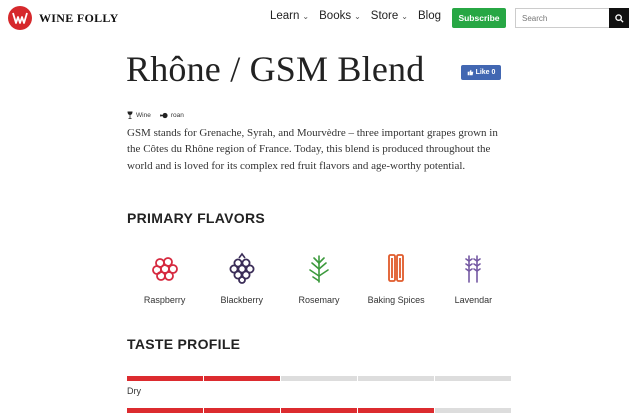 The image size is (640, 413). I want to click on search-icon, so click(619, 18).